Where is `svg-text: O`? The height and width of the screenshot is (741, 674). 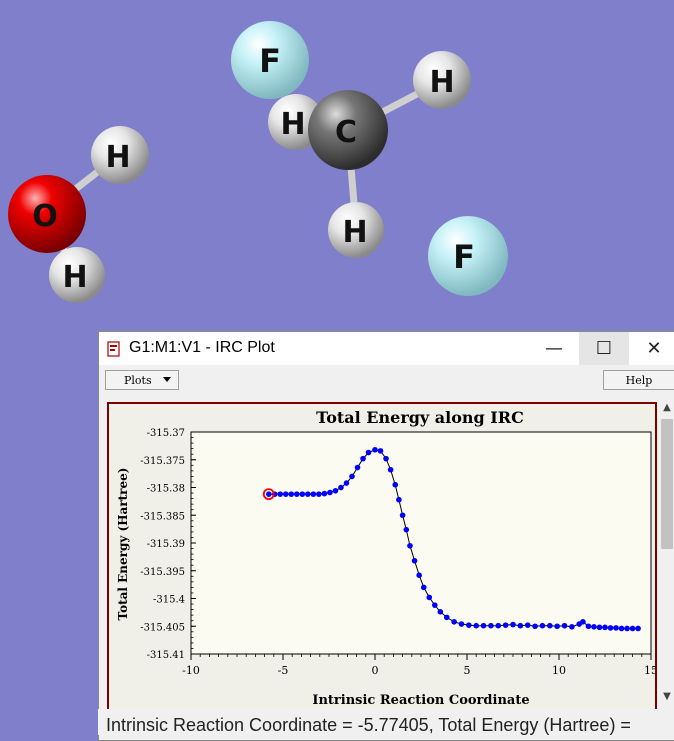
svg-text: O is located at coordinates (45, 216).